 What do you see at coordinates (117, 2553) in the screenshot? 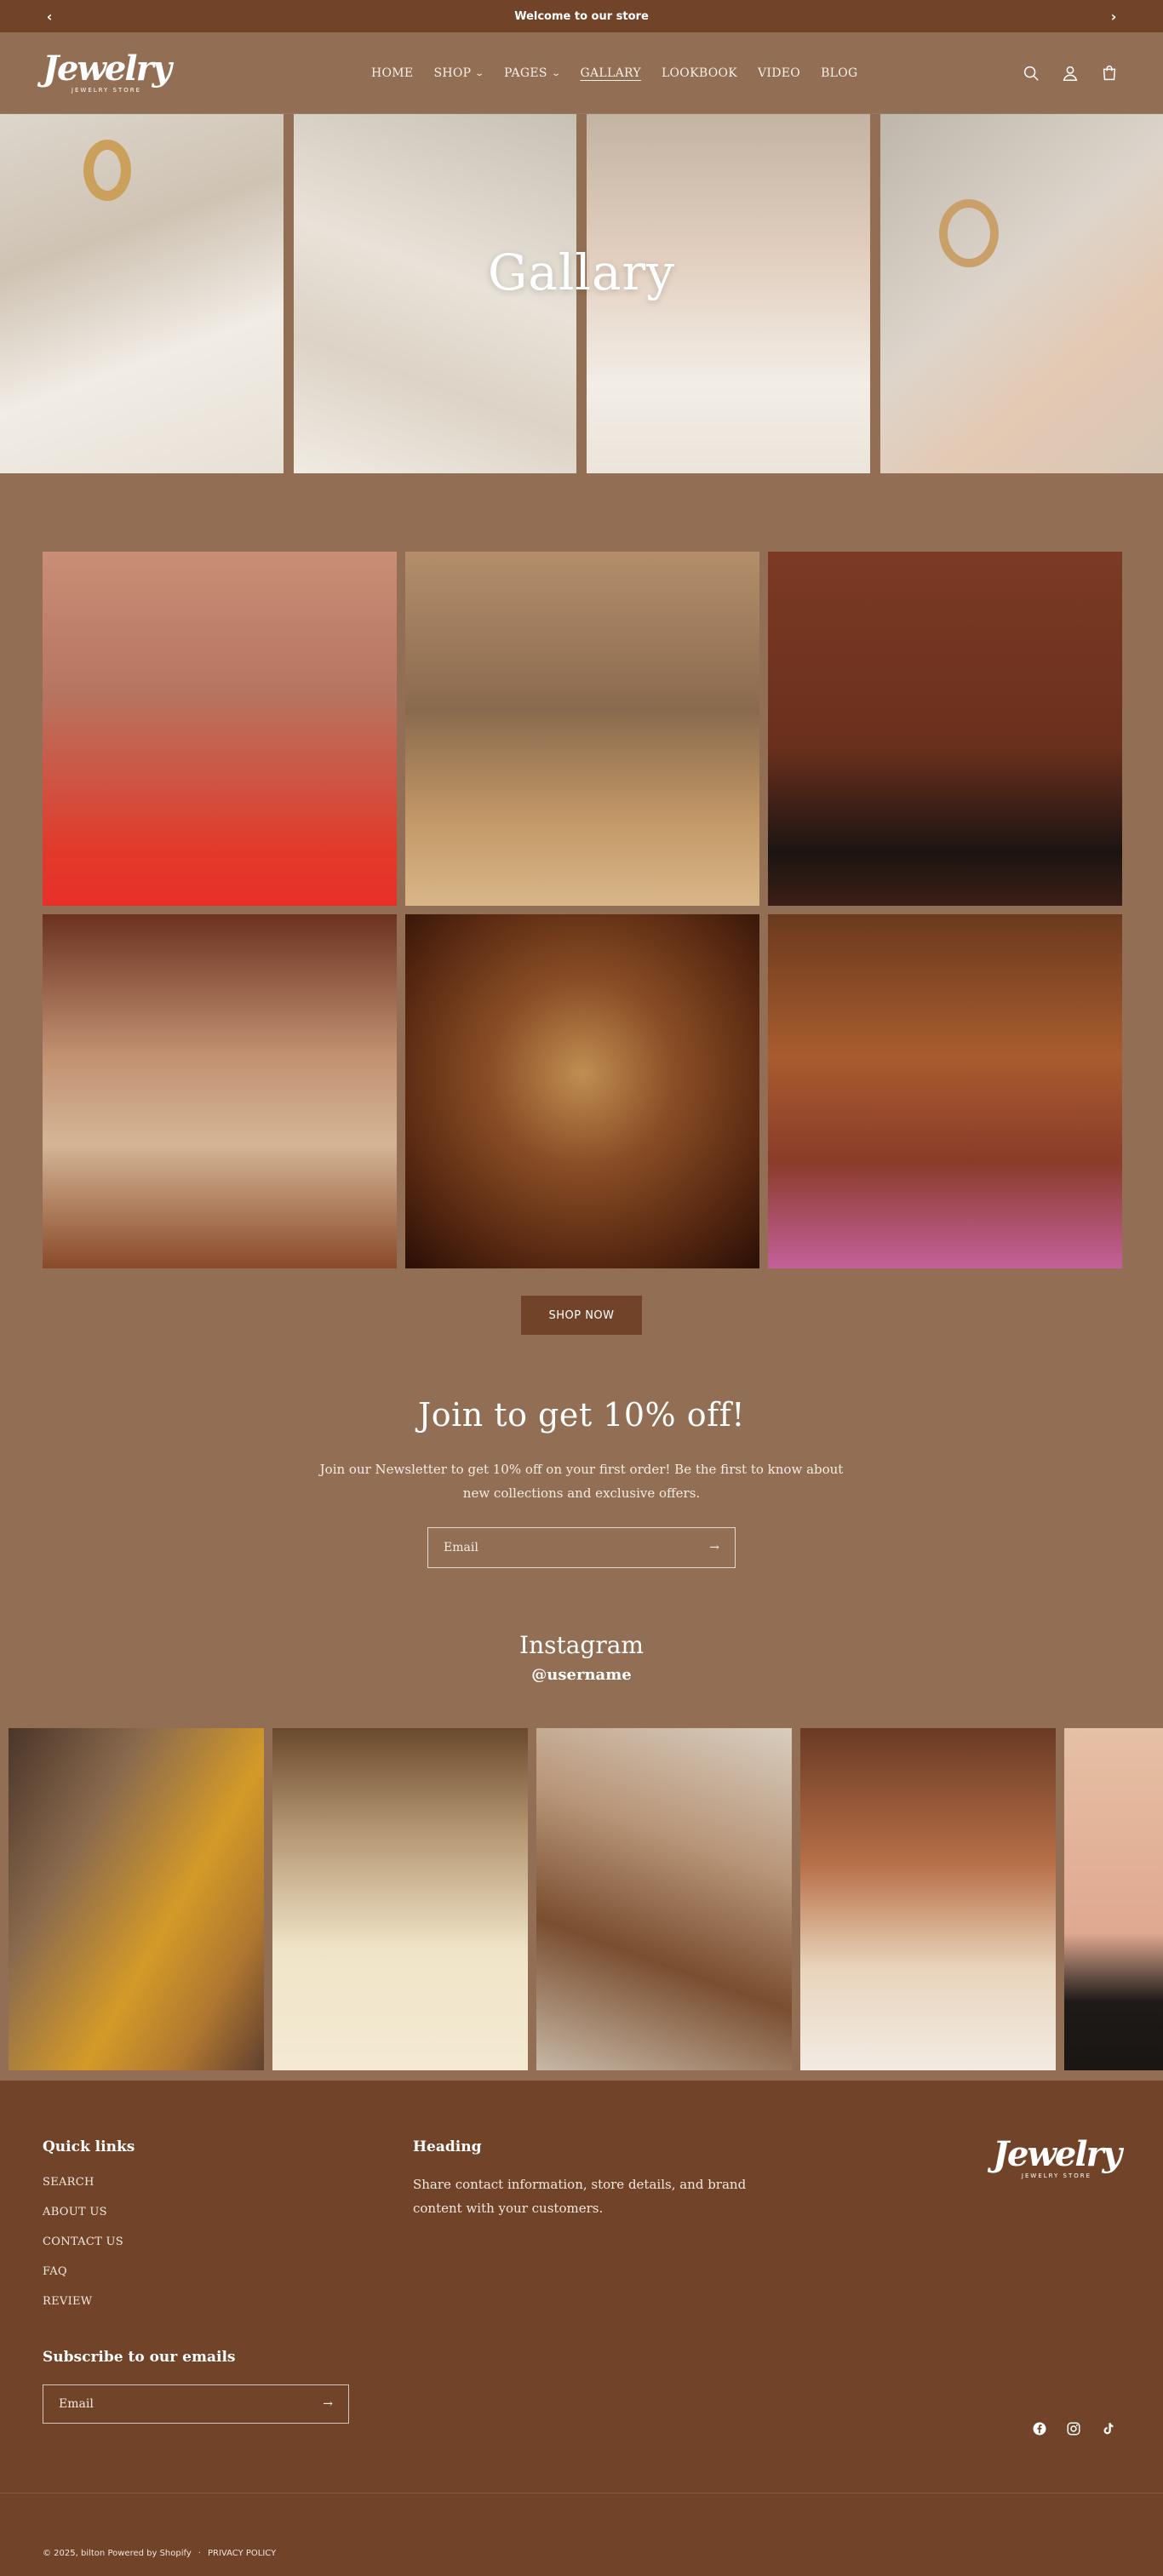
I see `copyright-text: © 2025, bilton Powered by Shopify` at bounding box center [117, 2553].